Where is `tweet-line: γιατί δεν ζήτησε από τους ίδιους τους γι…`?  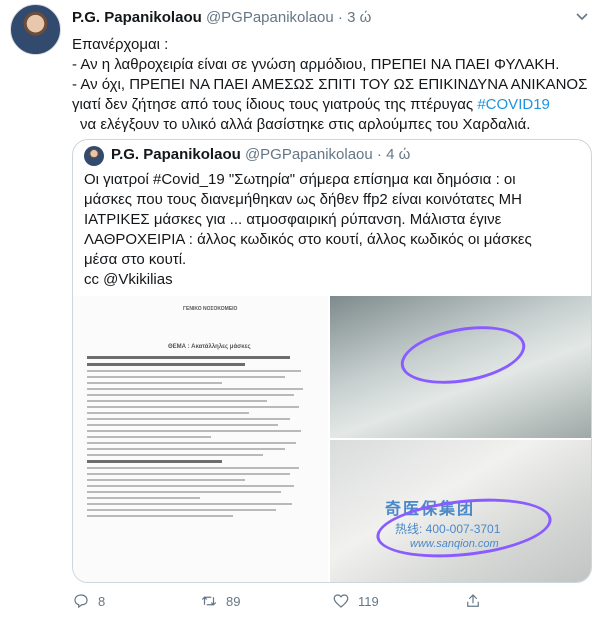 tweet-line: γιατί δεν ζήτησε από τους ίδιους τους γι… is located at coordinates (332, 105).